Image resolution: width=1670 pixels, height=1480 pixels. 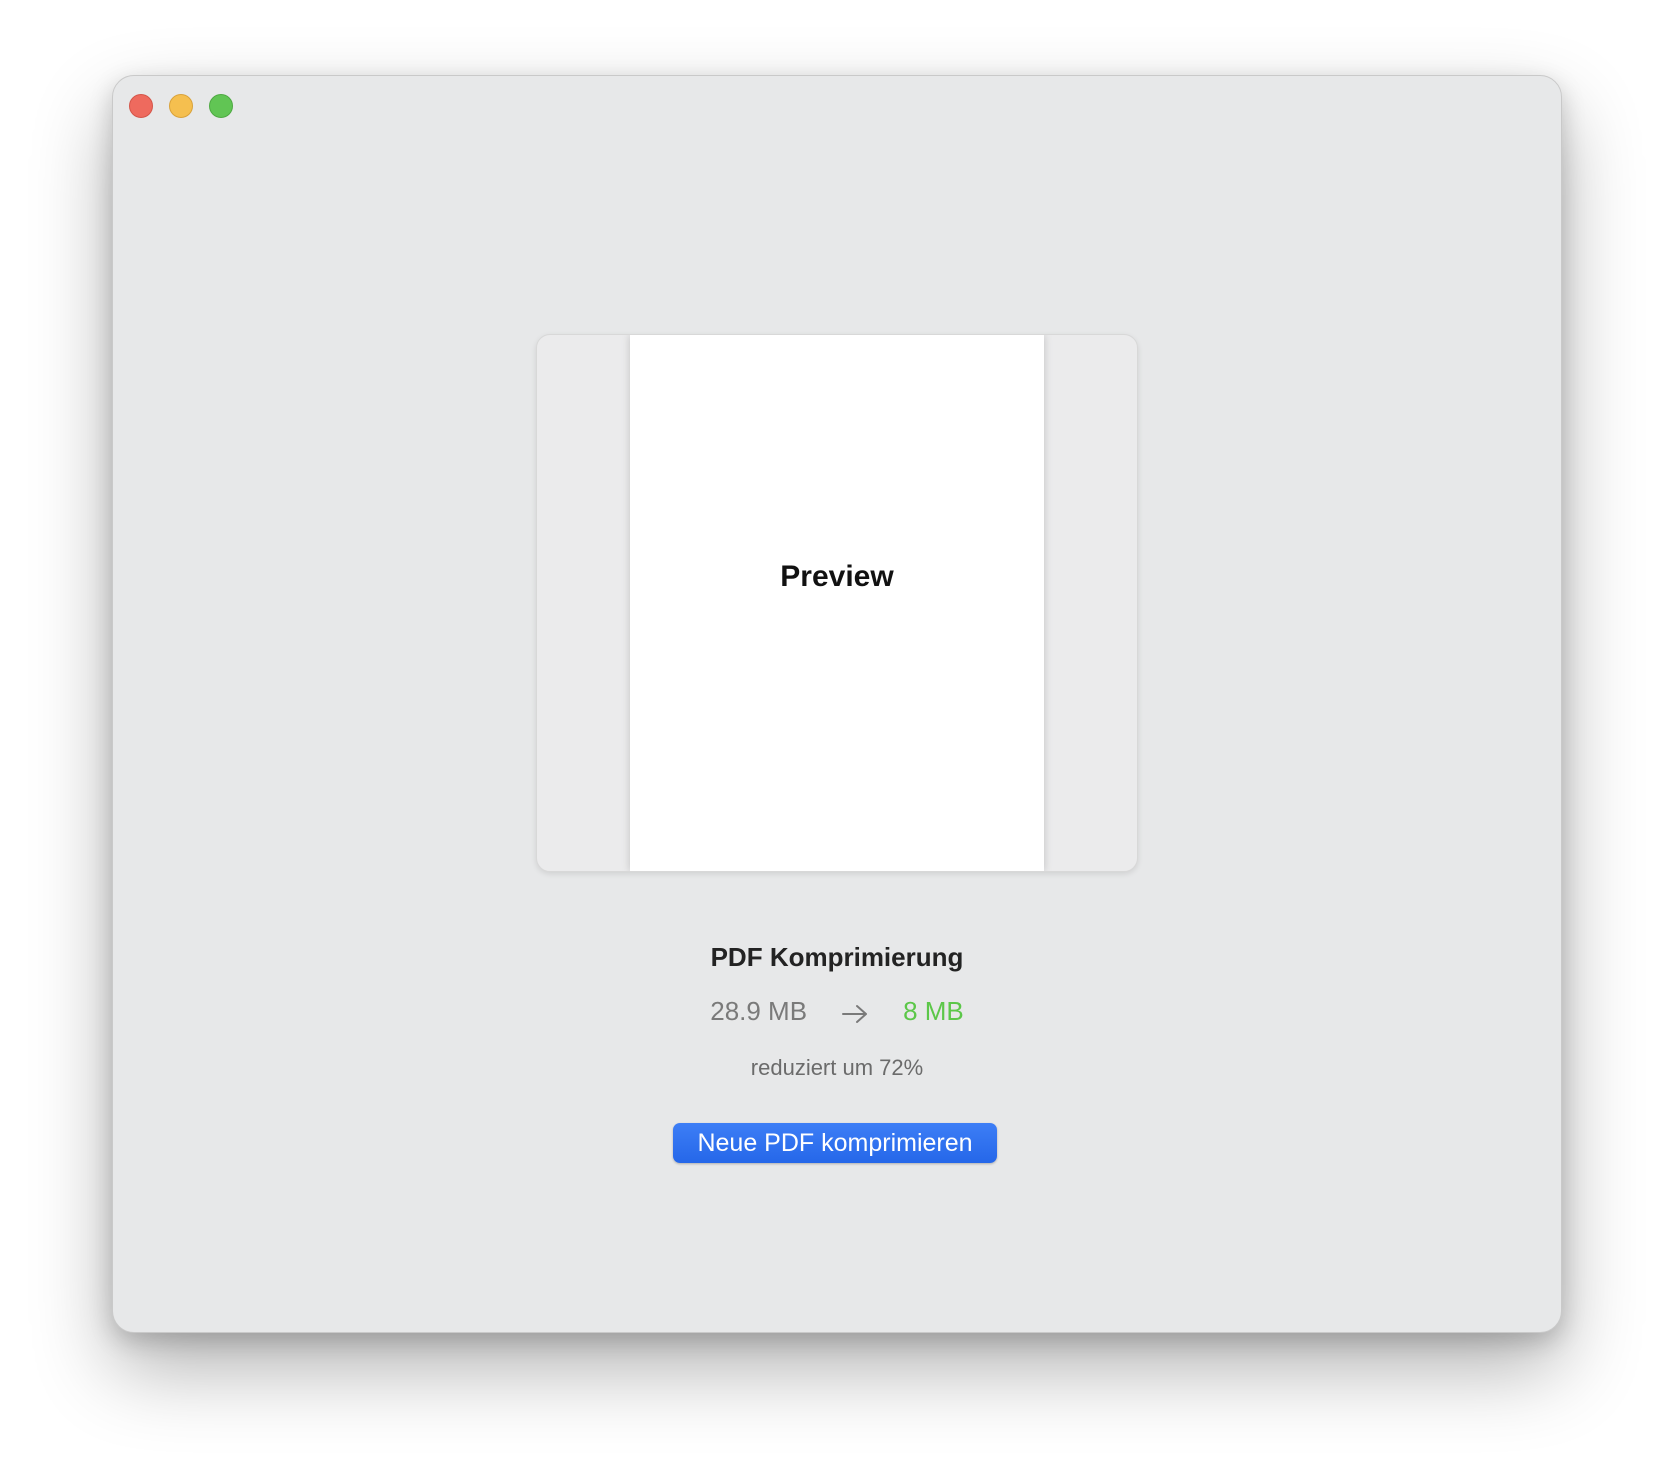 What do you see at coordinates (837, 1067) in the screenshot?
I see `reduction-text: reduziert um 72%` at bounding box center [837, 1067].